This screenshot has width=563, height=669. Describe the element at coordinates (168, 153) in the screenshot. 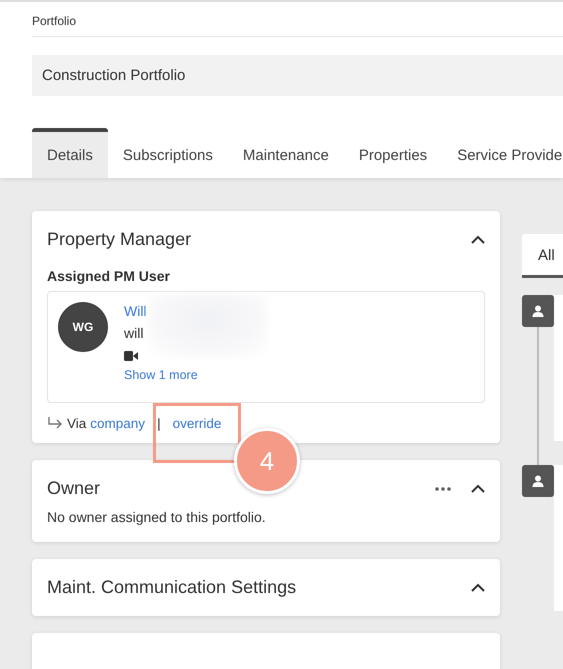

I see `tab: Subscriptions` at that location.